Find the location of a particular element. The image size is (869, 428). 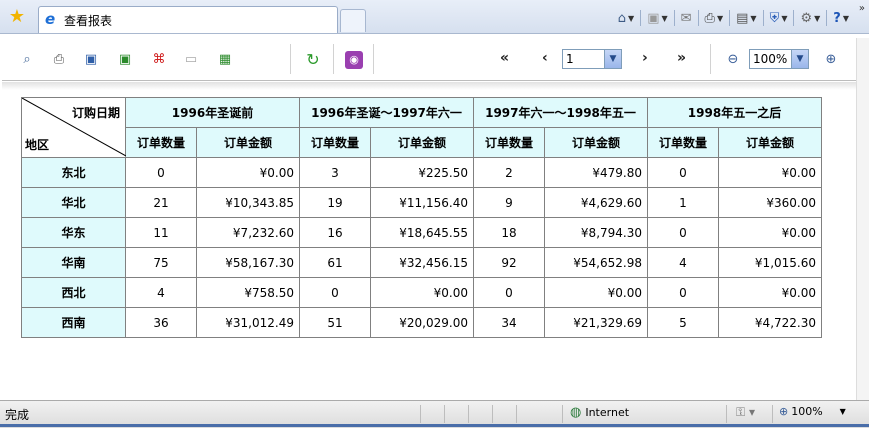

amount-cell: ¥7,232.60 is located at coordinates (248, 232).